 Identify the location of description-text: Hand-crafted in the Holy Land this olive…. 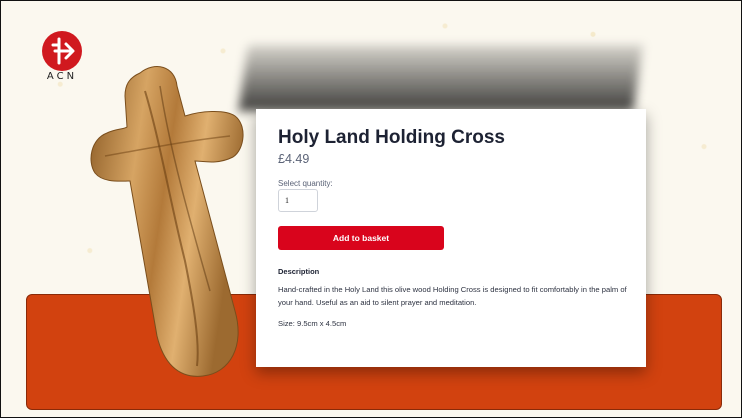
(452, 296).